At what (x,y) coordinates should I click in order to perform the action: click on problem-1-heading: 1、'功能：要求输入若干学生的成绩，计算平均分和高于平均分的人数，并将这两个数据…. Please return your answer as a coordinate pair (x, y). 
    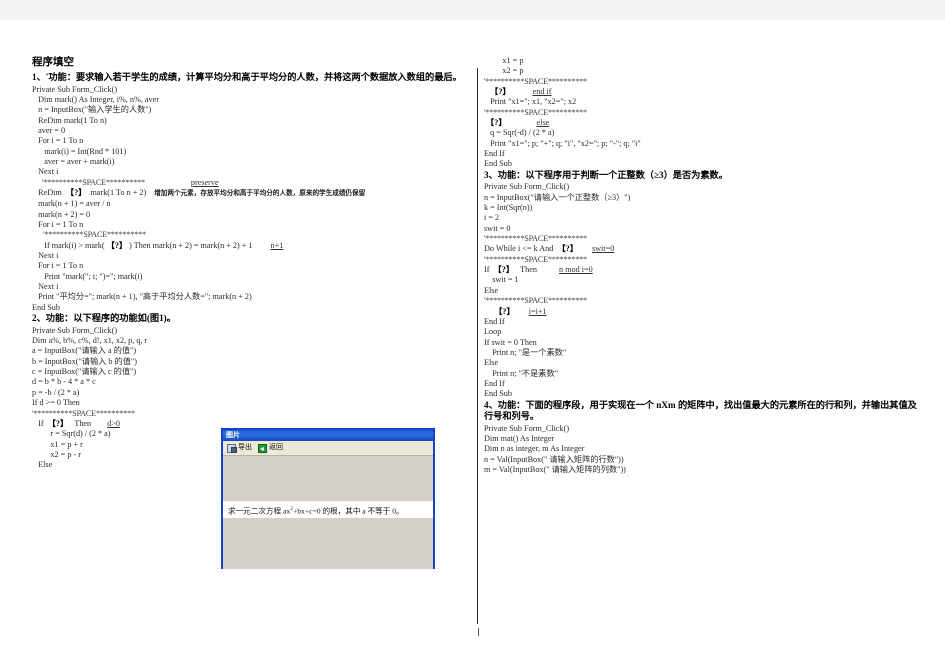
    Looking at the image, I should click on (247, 77).